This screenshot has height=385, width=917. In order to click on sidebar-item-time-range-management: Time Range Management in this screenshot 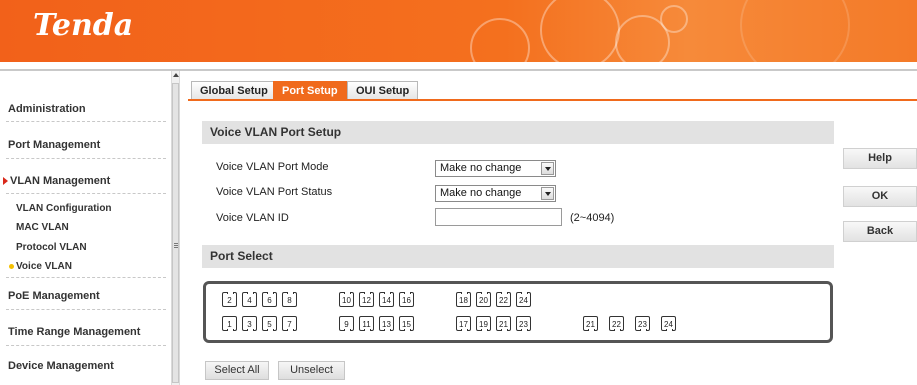, I will do `click(74, 332)`.